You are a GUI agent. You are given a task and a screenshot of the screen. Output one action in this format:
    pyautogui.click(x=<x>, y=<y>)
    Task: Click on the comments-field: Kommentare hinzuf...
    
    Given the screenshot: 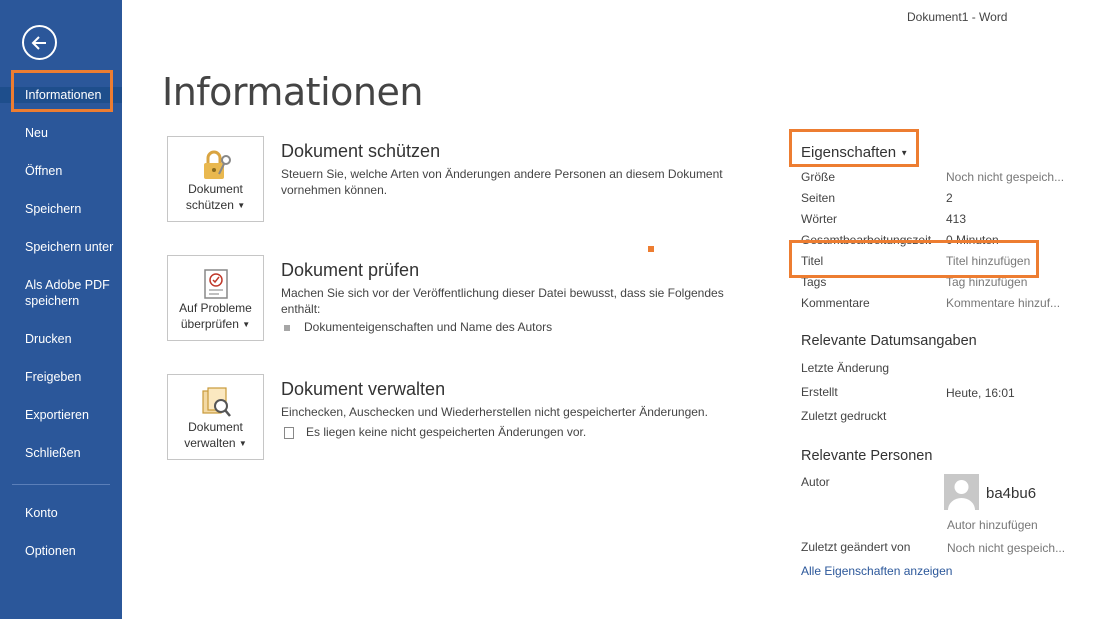 What is the action you would take?
    pyautogui.click(x=1003, y=303)
    